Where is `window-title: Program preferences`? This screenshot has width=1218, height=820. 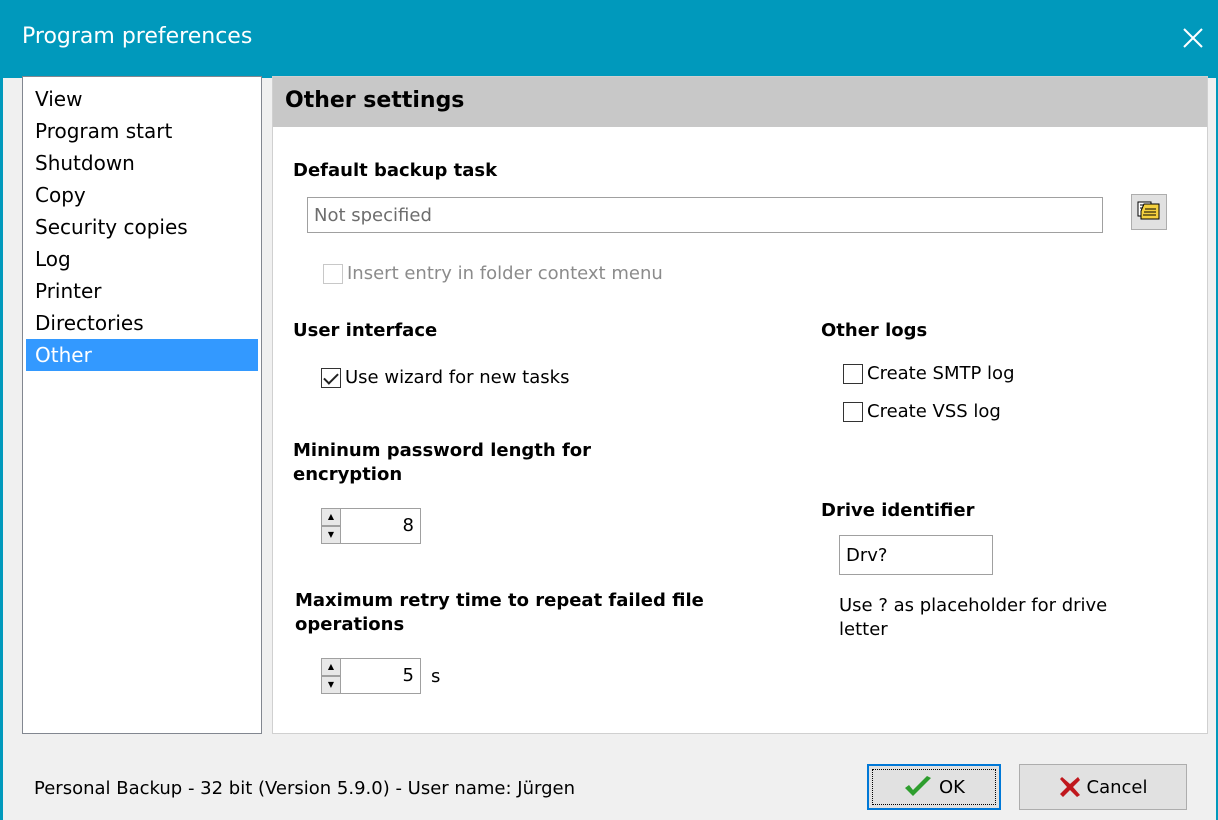 window-title: Program preferences is located at coordinates (137, 36).